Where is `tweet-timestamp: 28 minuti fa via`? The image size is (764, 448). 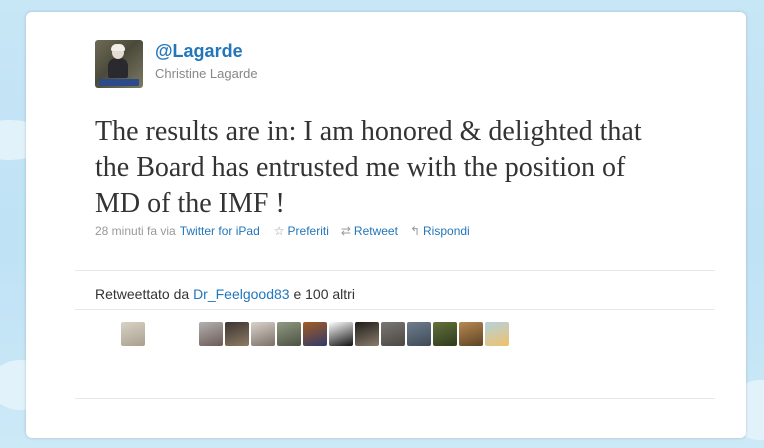 tweet-timestamp: 28 minuti fa via is located at coordinates (135, 231).